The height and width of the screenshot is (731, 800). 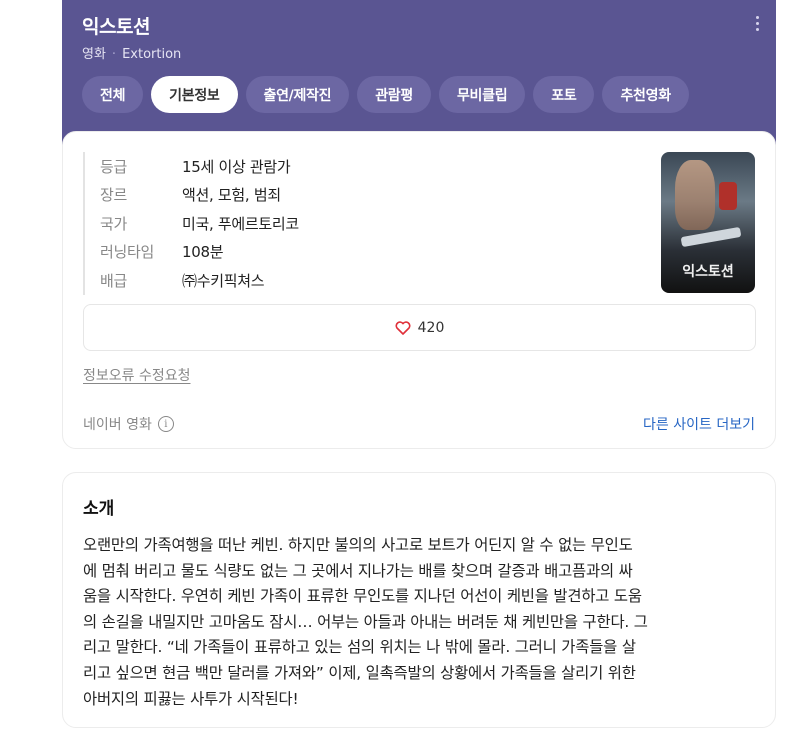 What do you see at coordinates (236, 166) in the screenshot?
I see `info-value: 15세 이상 관람가` at bounding box center [236, 166].